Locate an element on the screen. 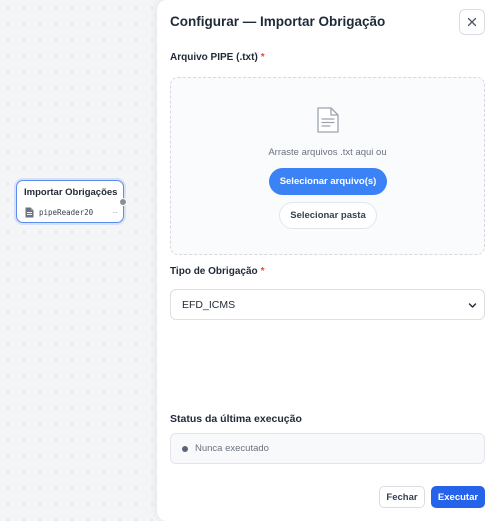 This screenshot has width=497, height=521. node-body: pipeReader20 ··· is located at coordinates (71, 212).